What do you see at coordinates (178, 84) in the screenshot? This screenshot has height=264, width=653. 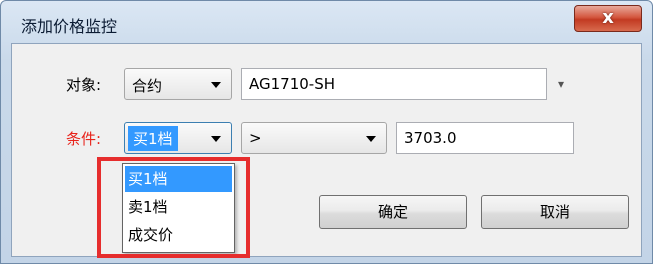 I see `object-type-select: 合约` at bounding box center [178, 84].